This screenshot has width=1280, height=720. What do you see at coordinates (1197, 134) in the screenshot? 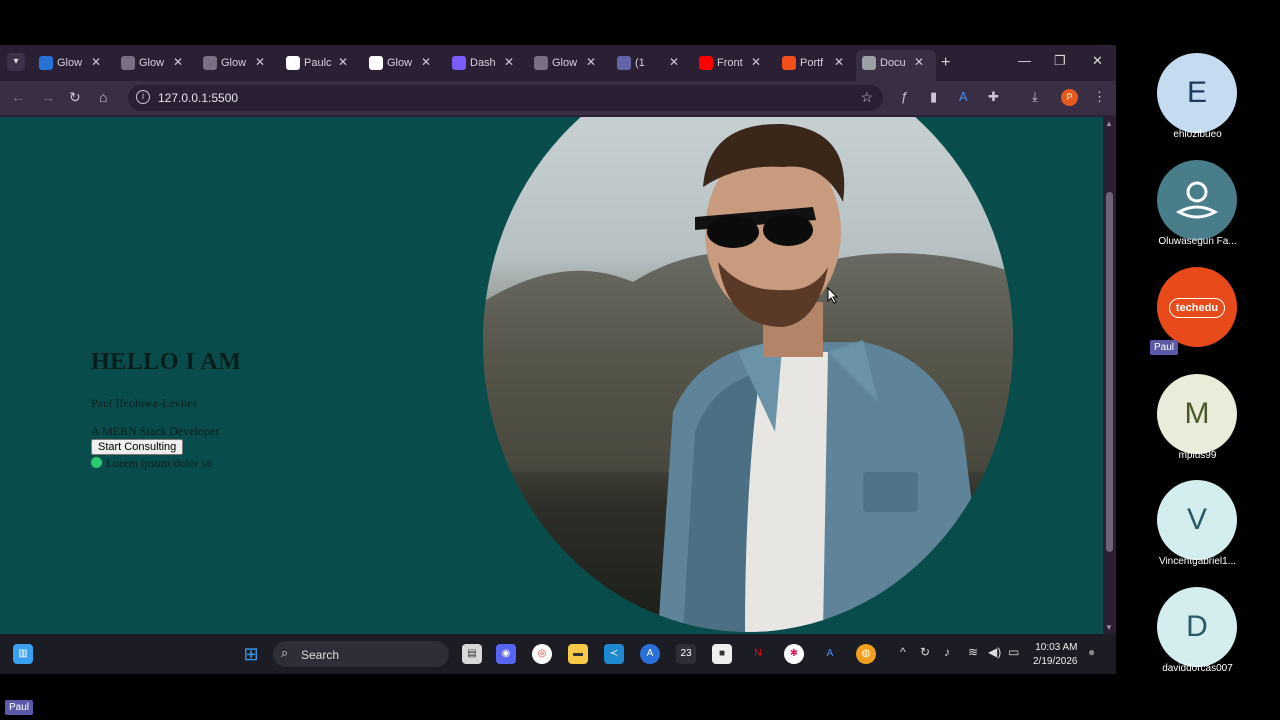
I see `participant-name: ehiozibueo` at bounding box center [1197, 134].